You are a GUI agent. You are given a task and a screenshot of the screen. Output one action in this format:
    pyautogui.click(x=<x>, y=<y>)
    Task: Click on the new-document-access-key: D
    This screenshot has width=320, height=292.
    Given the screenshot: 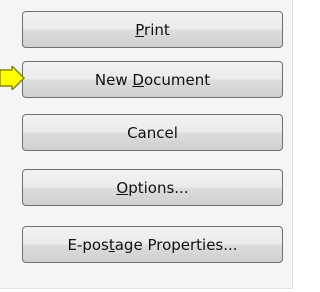 What is the action you would take?
    pyautogui.click(x=138, y=79)
    